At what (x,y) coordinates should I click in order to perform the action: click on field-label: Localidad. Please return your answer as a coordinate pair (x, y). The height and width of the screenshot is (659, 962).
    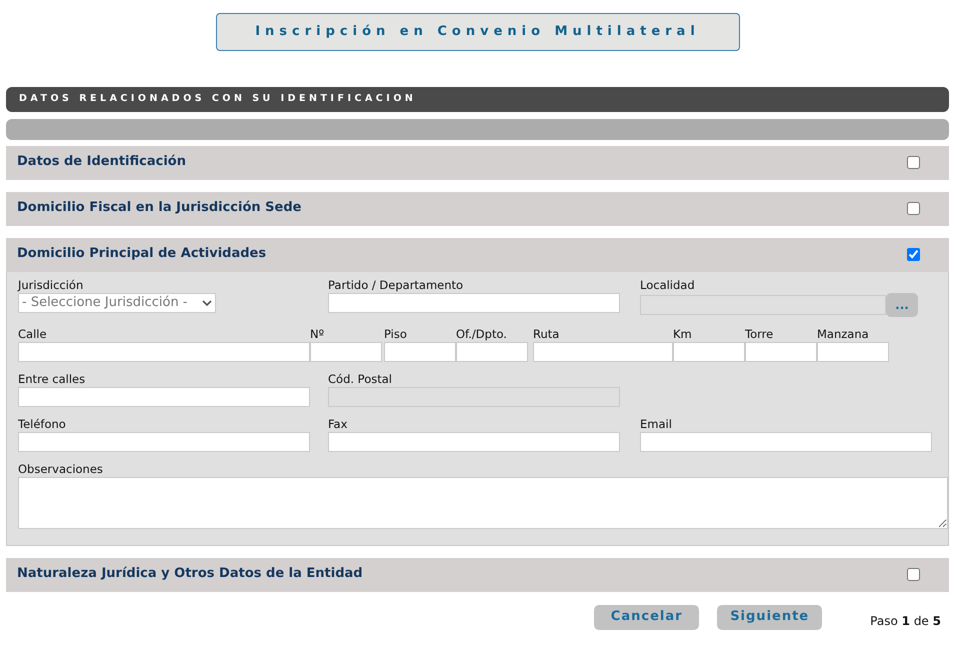
    Looking at the image, I should click on (668, 285).